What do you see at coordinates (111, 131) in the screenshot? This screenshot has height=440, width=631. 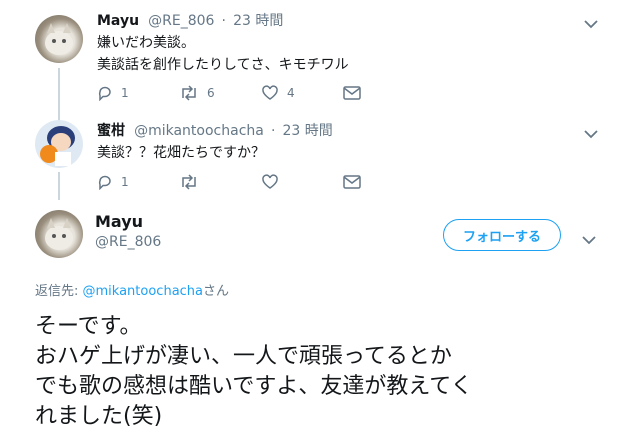 I see `display-name: 蜜柑` at bounding box center [111, 131].